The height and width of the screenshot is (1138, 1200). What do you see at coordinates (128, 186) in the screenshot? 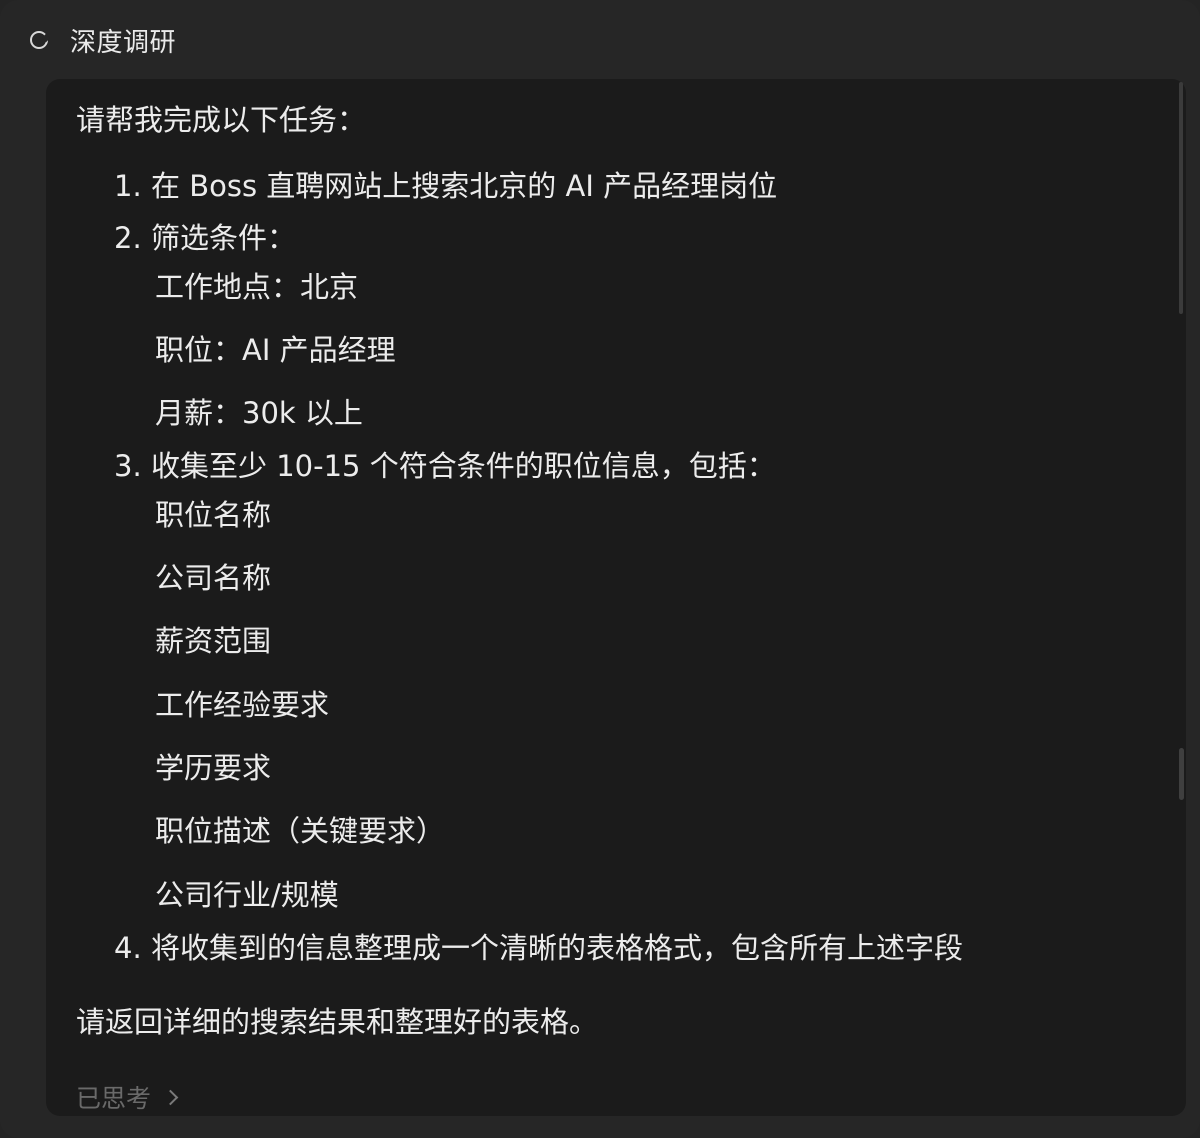
I see `list-item-number: 1.` at bounding box center [128, 186].